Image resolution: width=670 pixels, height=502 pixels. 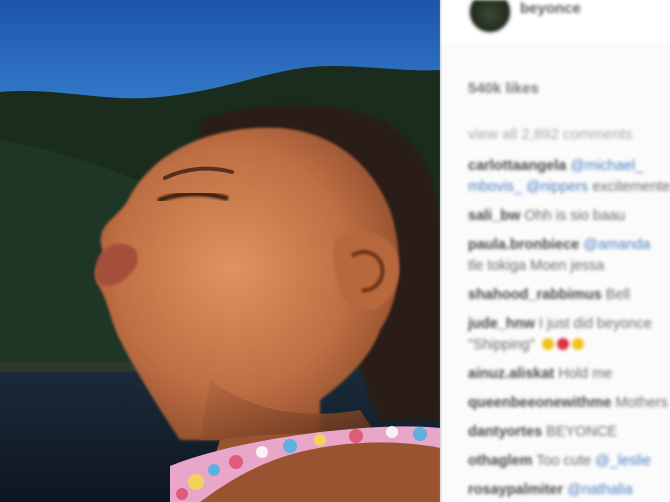 What do you see at coordinates (505, 432) in the screenshot?
I see `comment-username: dantyortes` at bounding box center [505, 432].